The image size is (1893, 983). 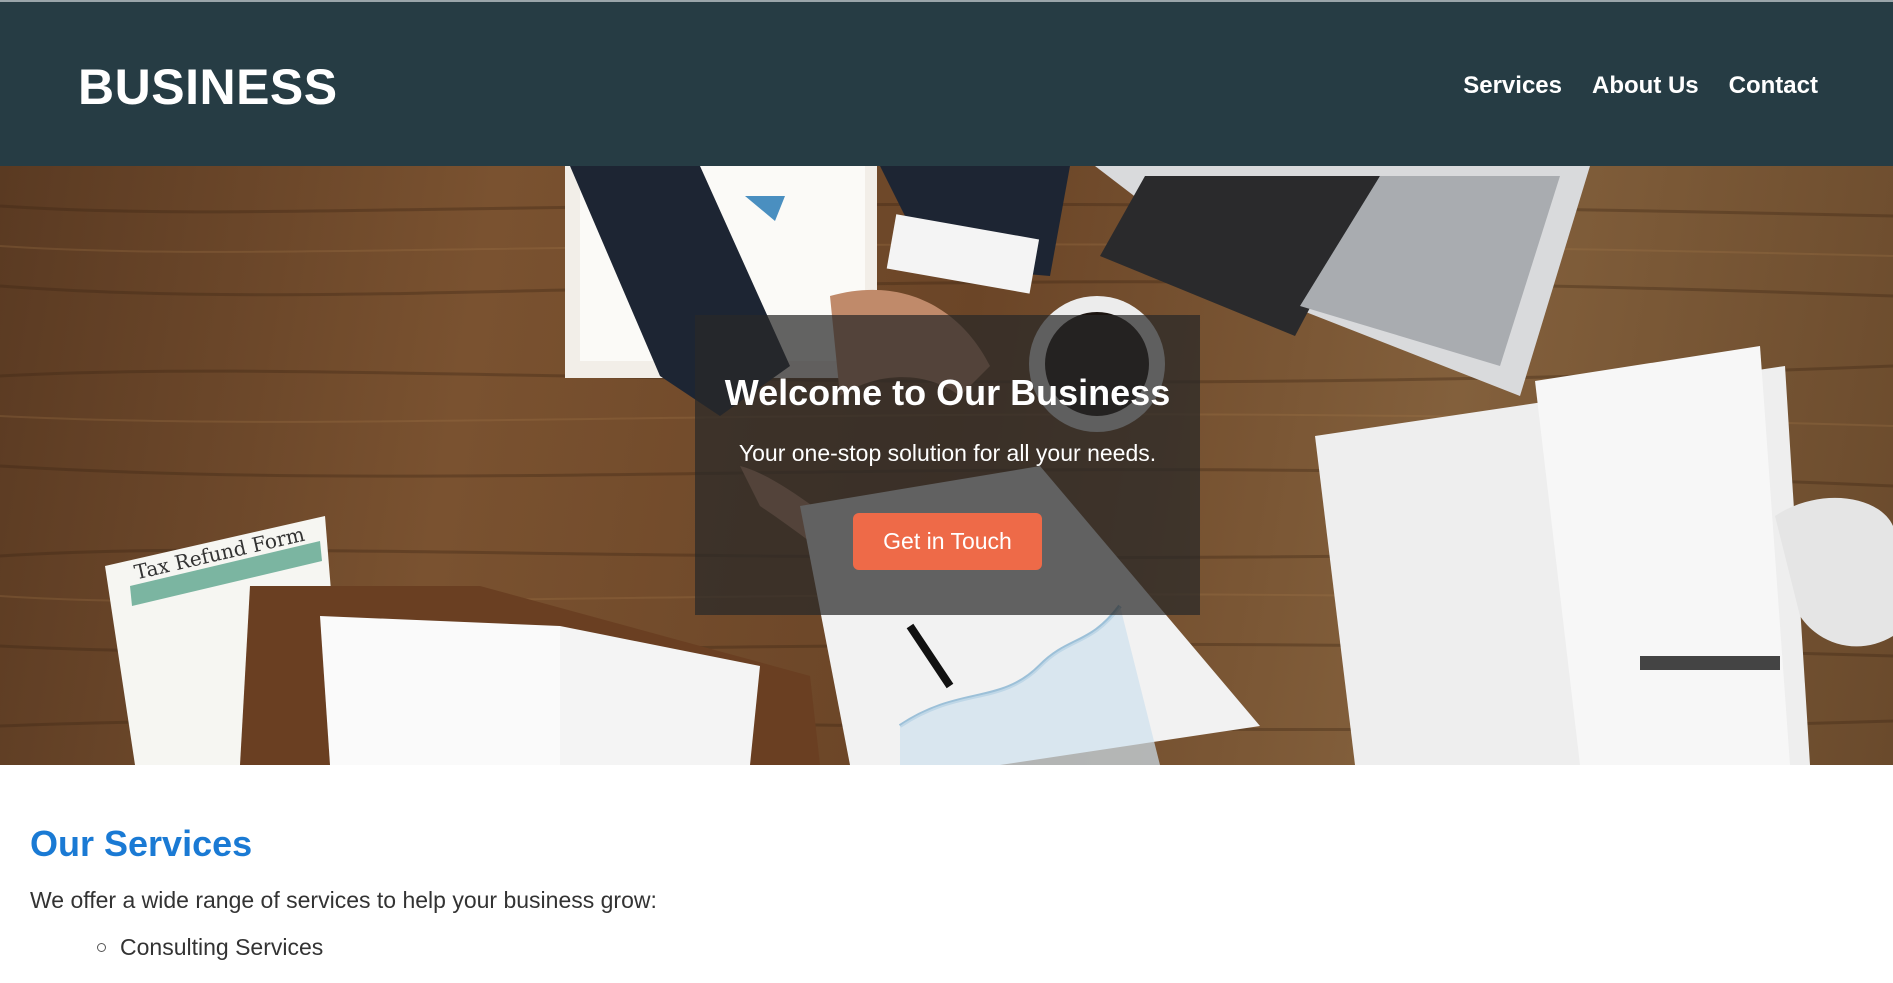 I want to click on main-nav: Services About Us Contact, so click(x=1640, y=86).